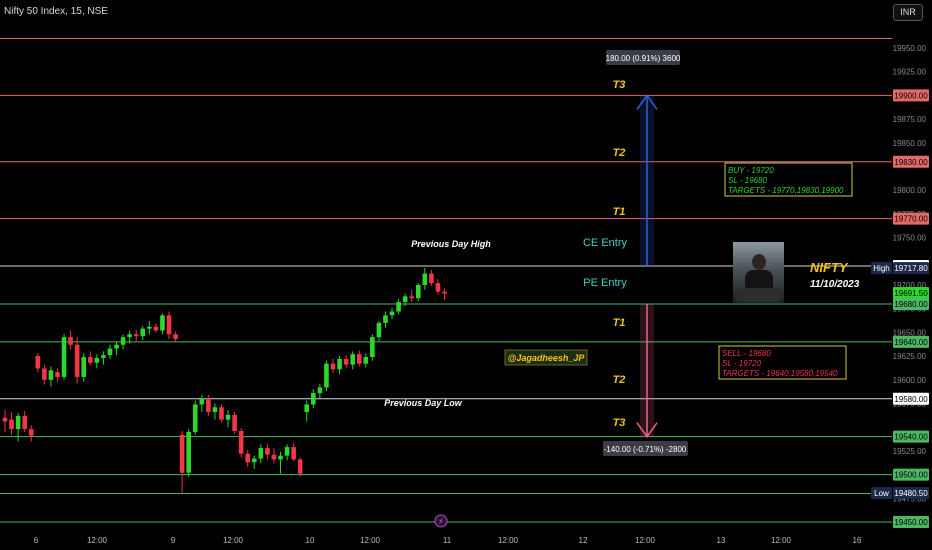  What do you see at coordinates (759, 280) in the screenshot?
I see `photo-body` at bounding box center [759, 280].